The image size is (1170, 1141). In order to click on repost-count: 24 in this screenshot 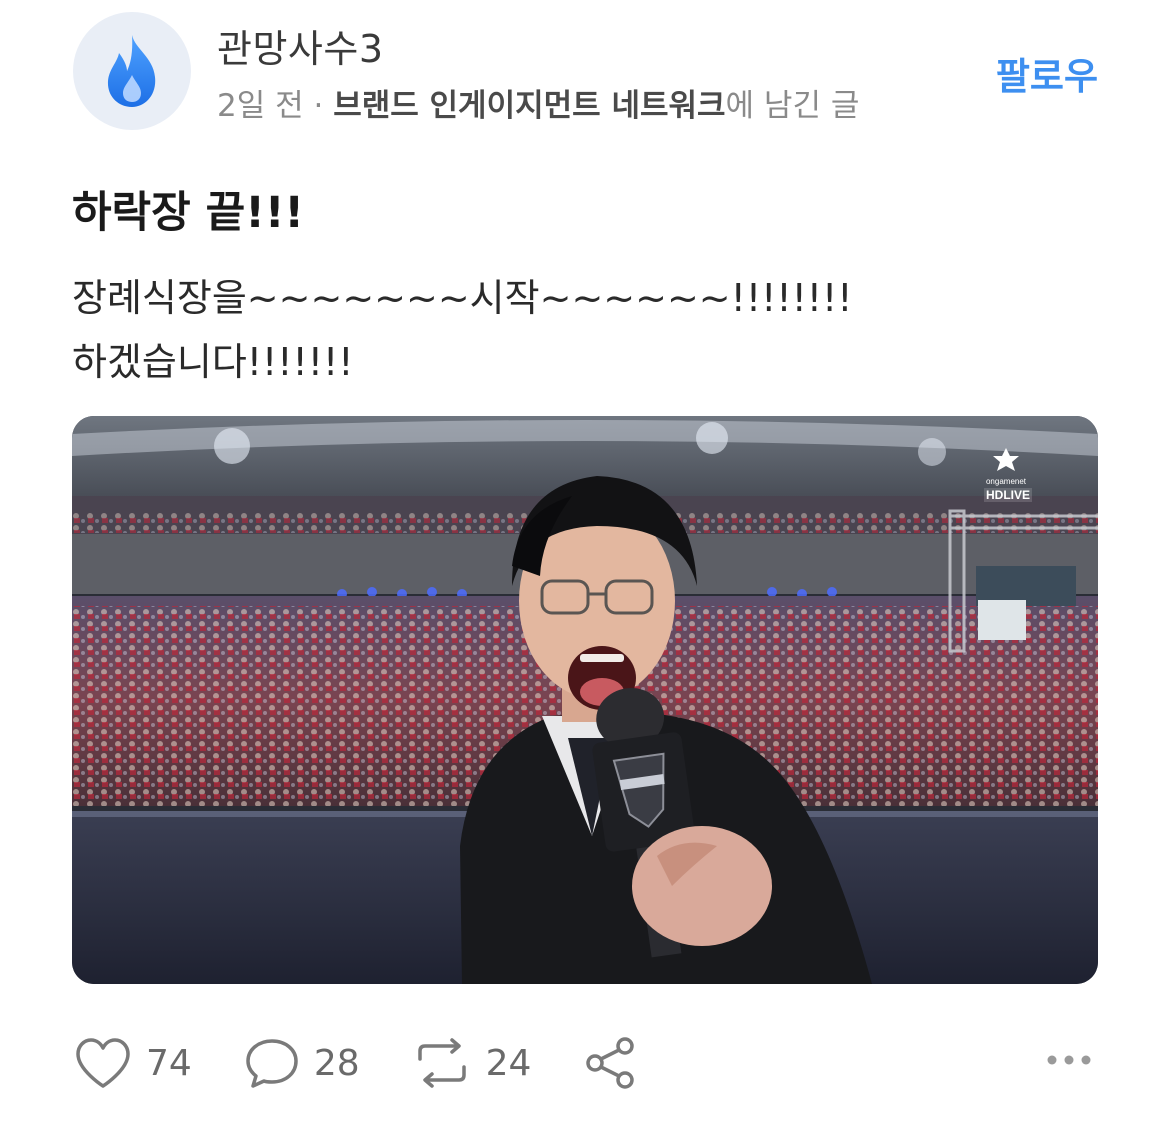, I will do `click(508, 1063)`.